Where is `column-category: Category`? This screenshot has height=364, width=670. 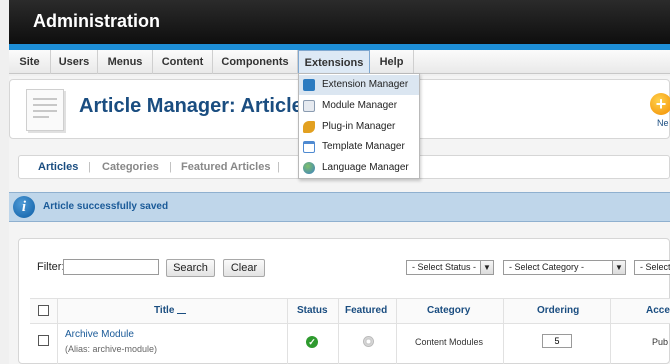
column-category: Category is located at coordinates (448, 310).